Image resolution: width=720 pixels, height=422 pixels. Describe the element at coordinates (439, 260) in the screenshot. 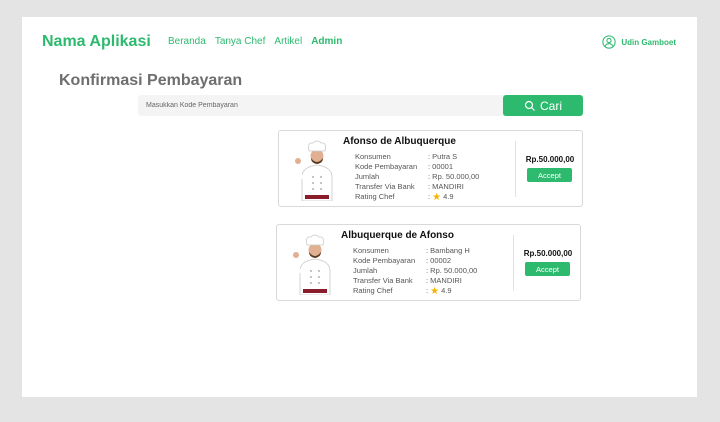

I see `detail-value: : 00002` at that location.